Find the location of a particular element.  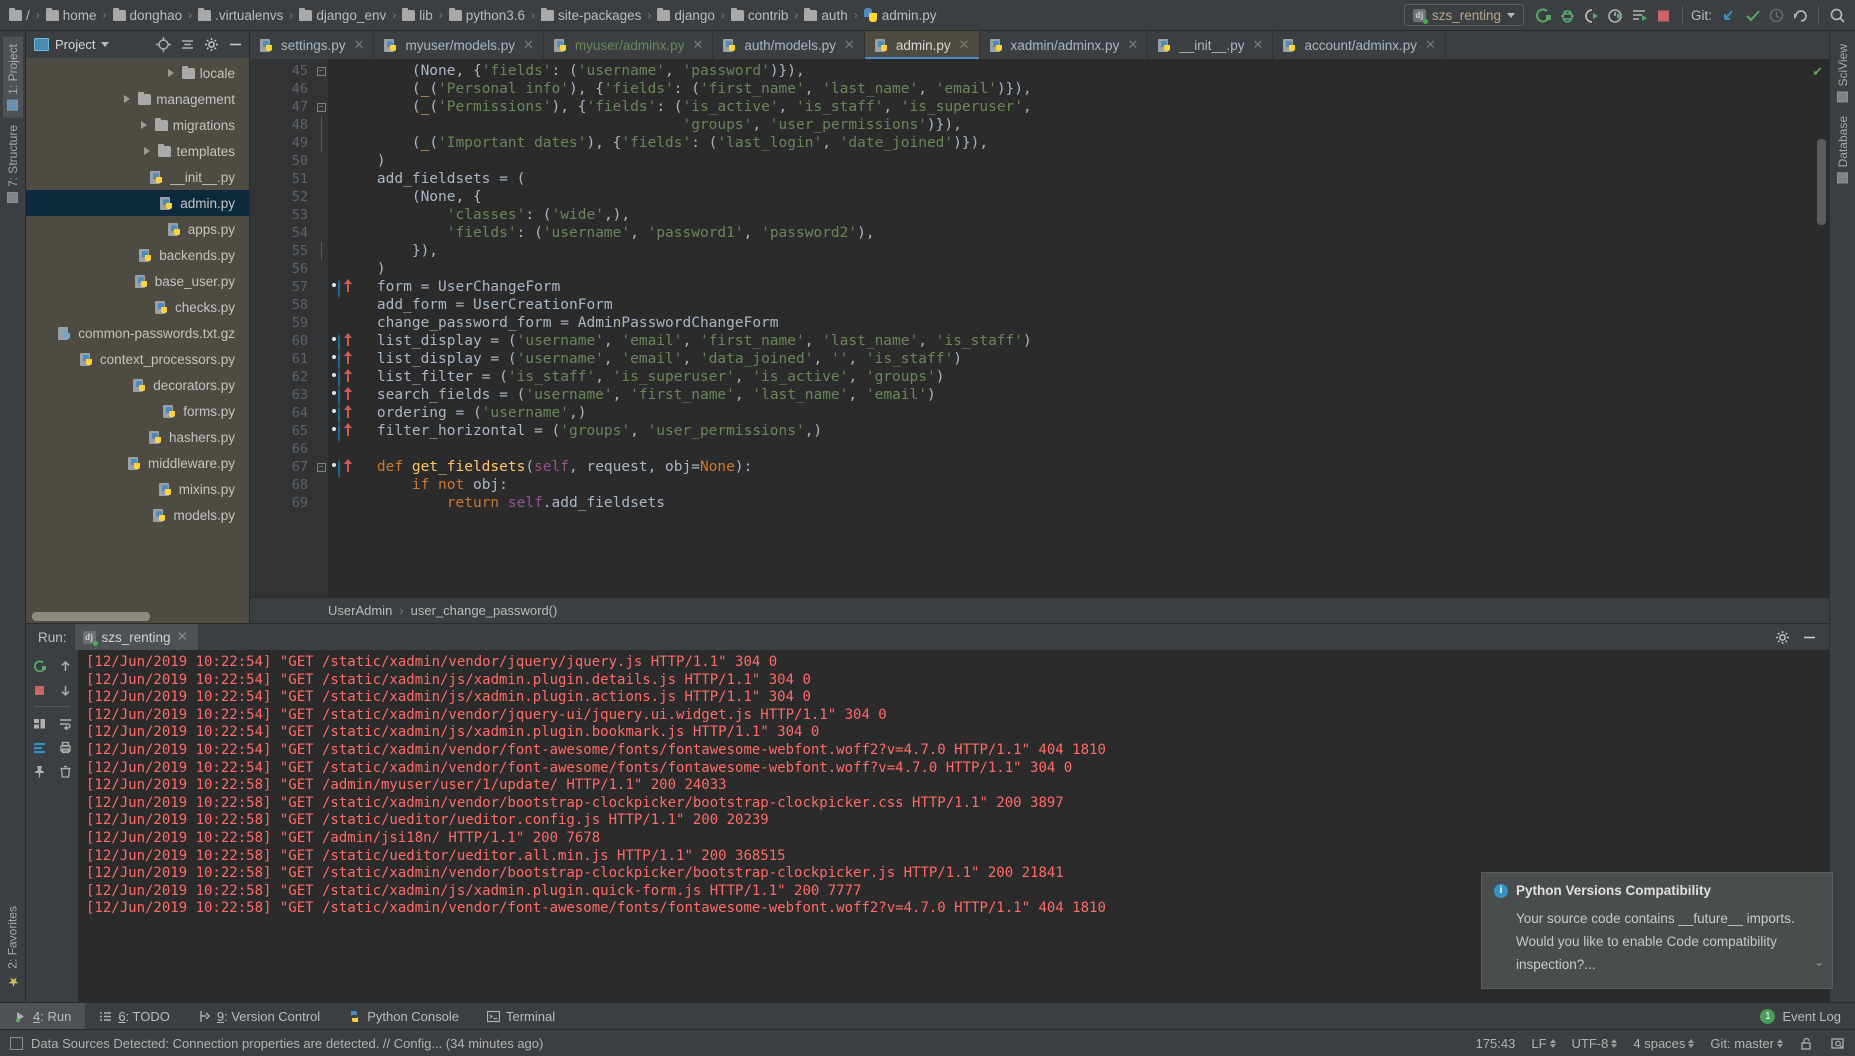

line-number: 48 is located at coordinates (282, 125).